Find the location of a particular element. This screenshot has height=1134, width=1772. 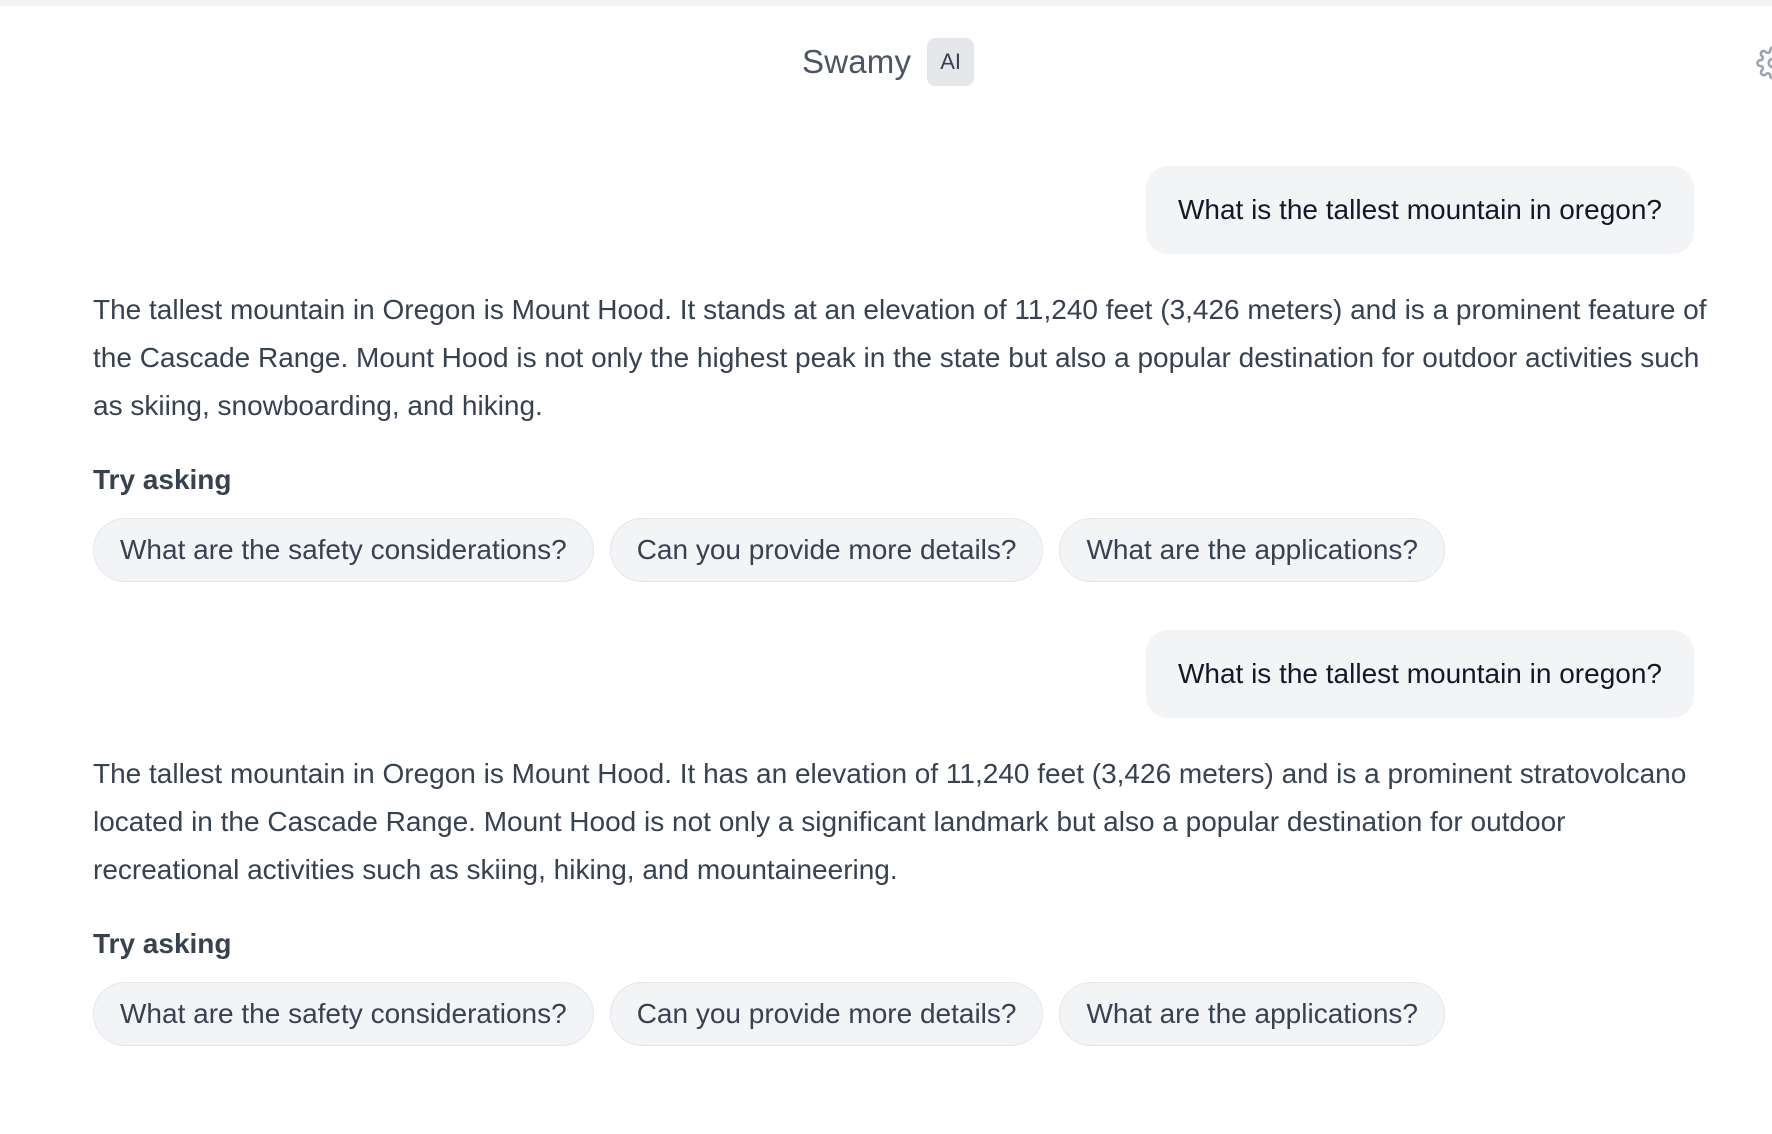

brand: Swamy AI is located at coordinates (888, 62).